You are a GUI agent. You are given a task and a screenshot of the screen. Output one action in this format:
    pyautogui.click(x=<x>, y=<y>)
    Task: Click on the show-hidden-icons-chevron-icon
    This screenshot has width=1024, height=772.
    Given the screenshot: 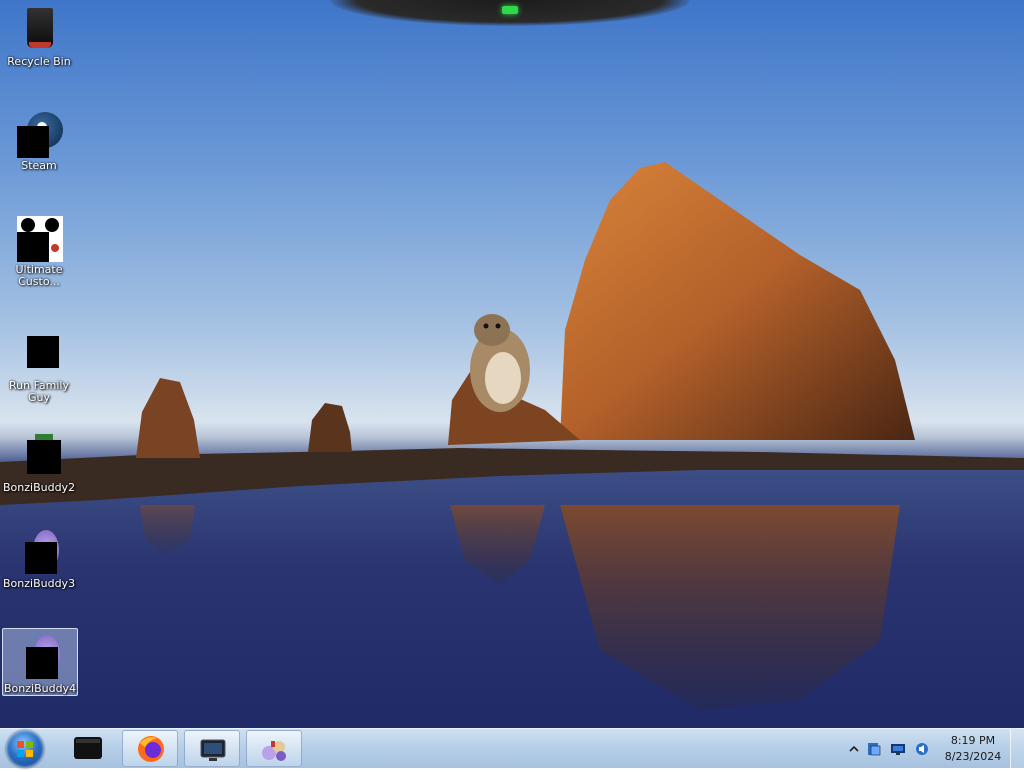 What is the action you would take?
    pyautogui.click(x=854, y=749)
    